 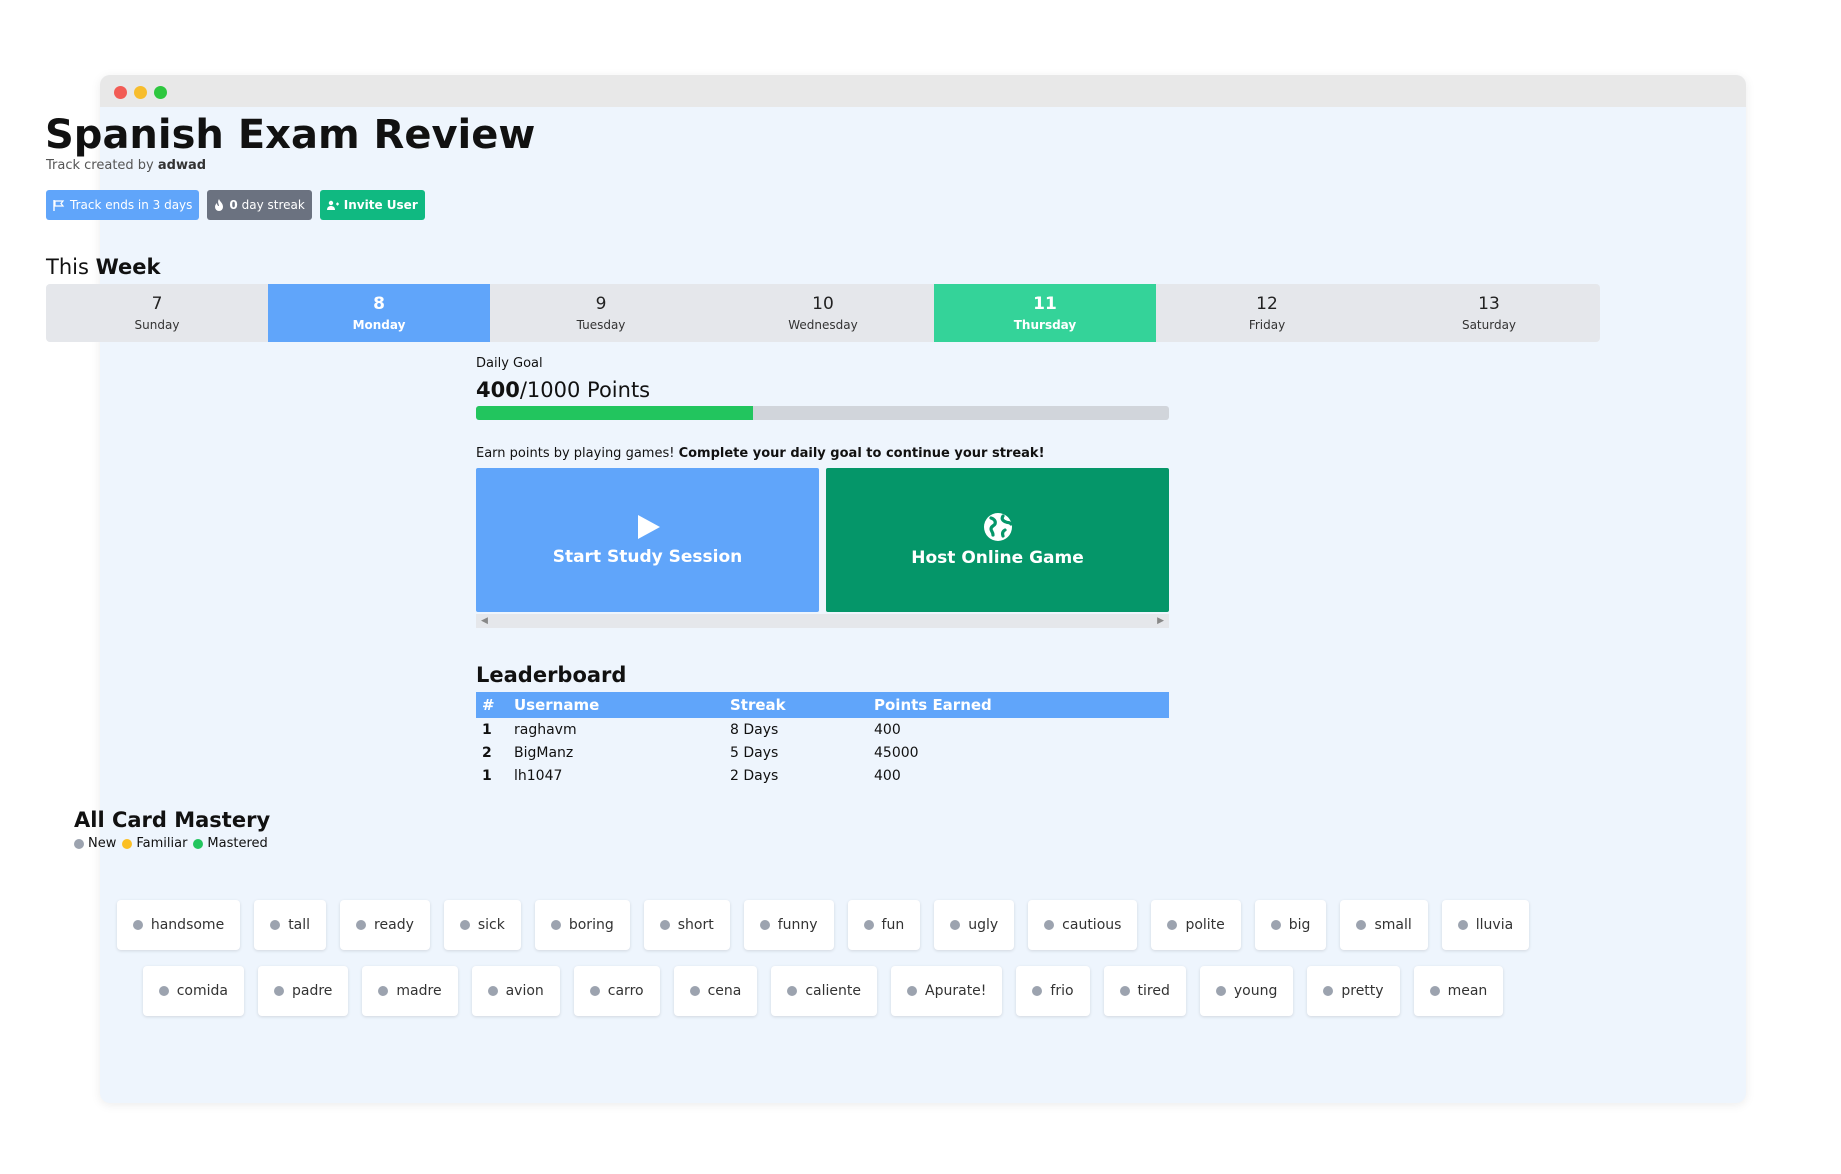 I want to click on day-number: 12, so click(x=1267, y=304).